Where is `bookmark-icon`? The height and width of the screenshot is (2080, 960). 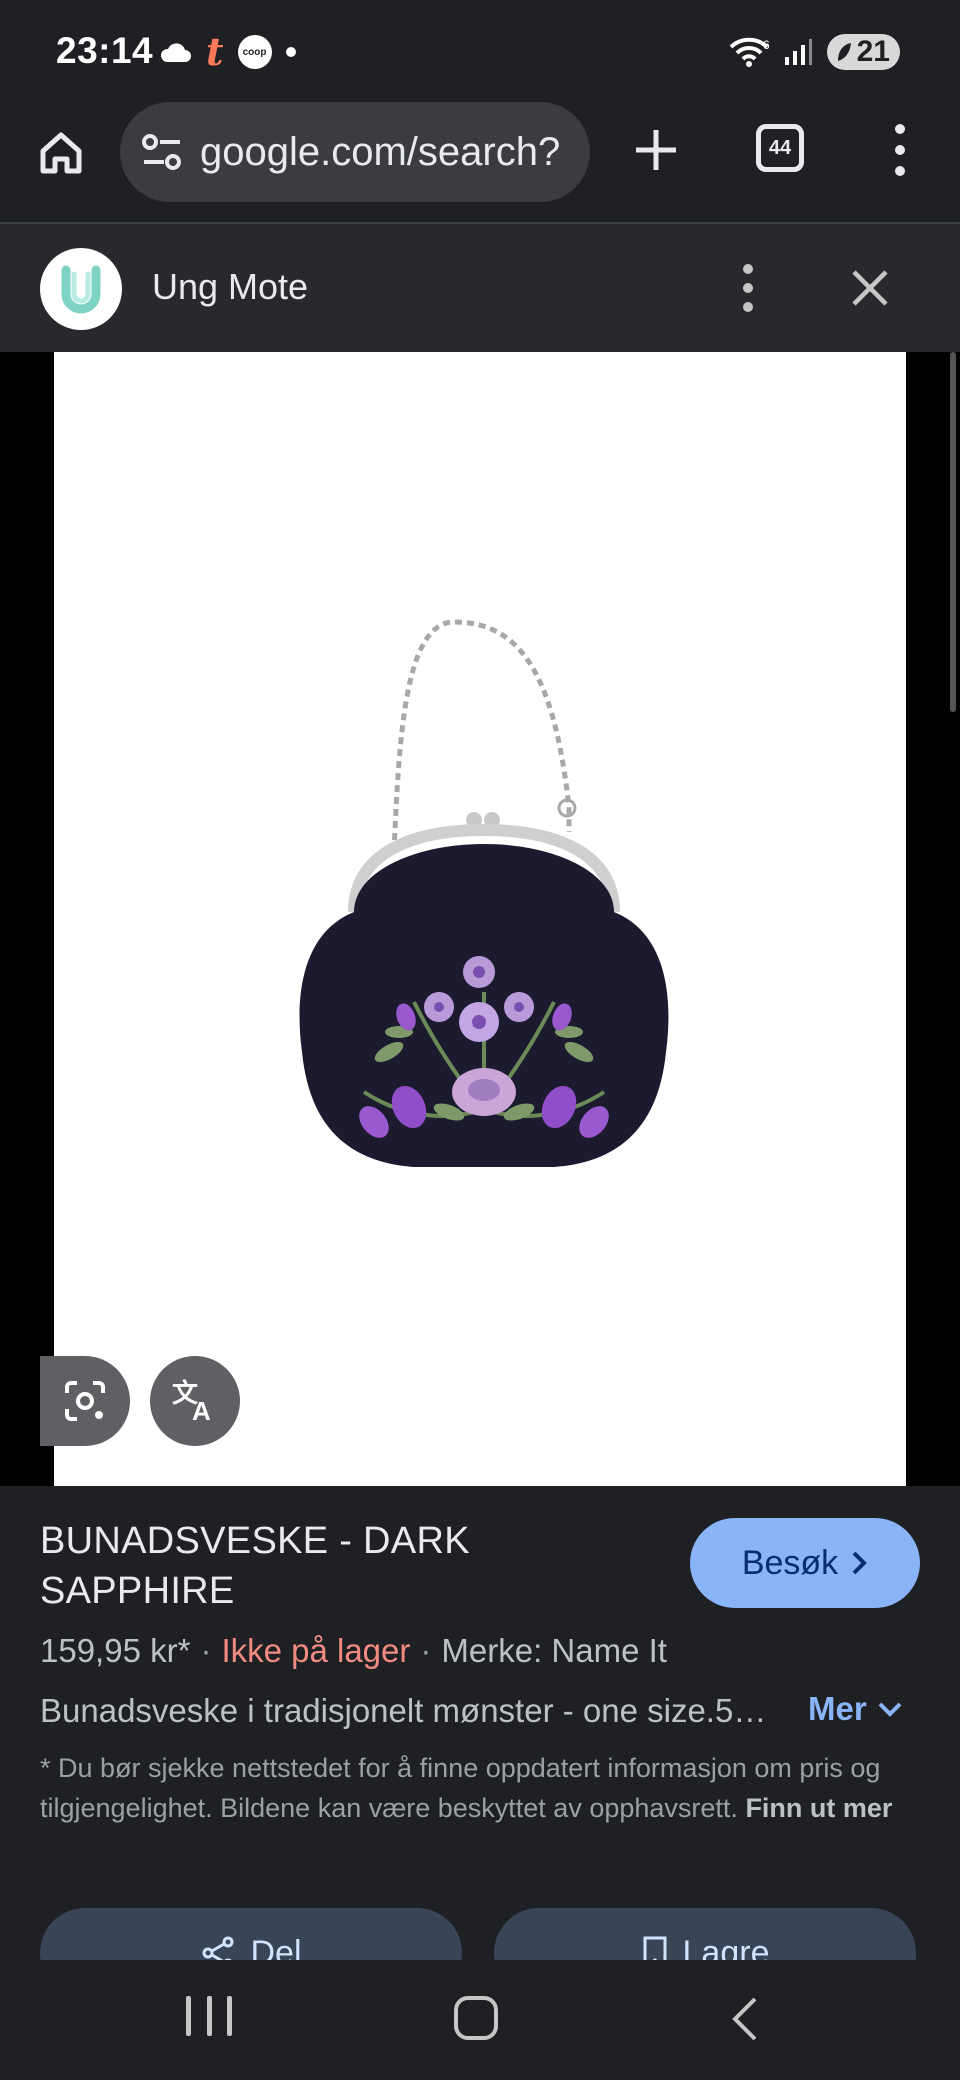
bookmark-icon is located at coordinates (655, 1948).